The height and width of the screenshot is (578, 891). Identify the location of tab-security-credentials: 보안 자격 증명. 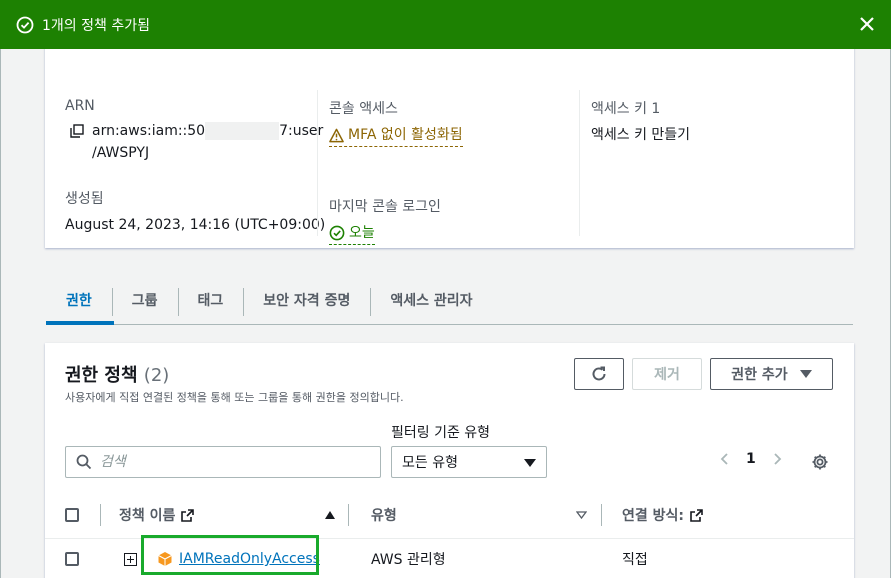
(306, 301).